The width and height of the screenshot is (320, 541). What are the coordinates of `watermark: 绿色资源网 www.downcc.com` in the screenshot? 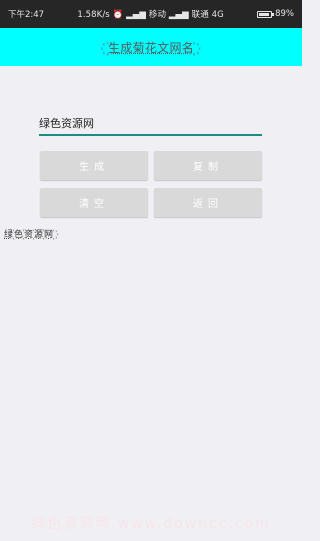 It's located at (151, 524).